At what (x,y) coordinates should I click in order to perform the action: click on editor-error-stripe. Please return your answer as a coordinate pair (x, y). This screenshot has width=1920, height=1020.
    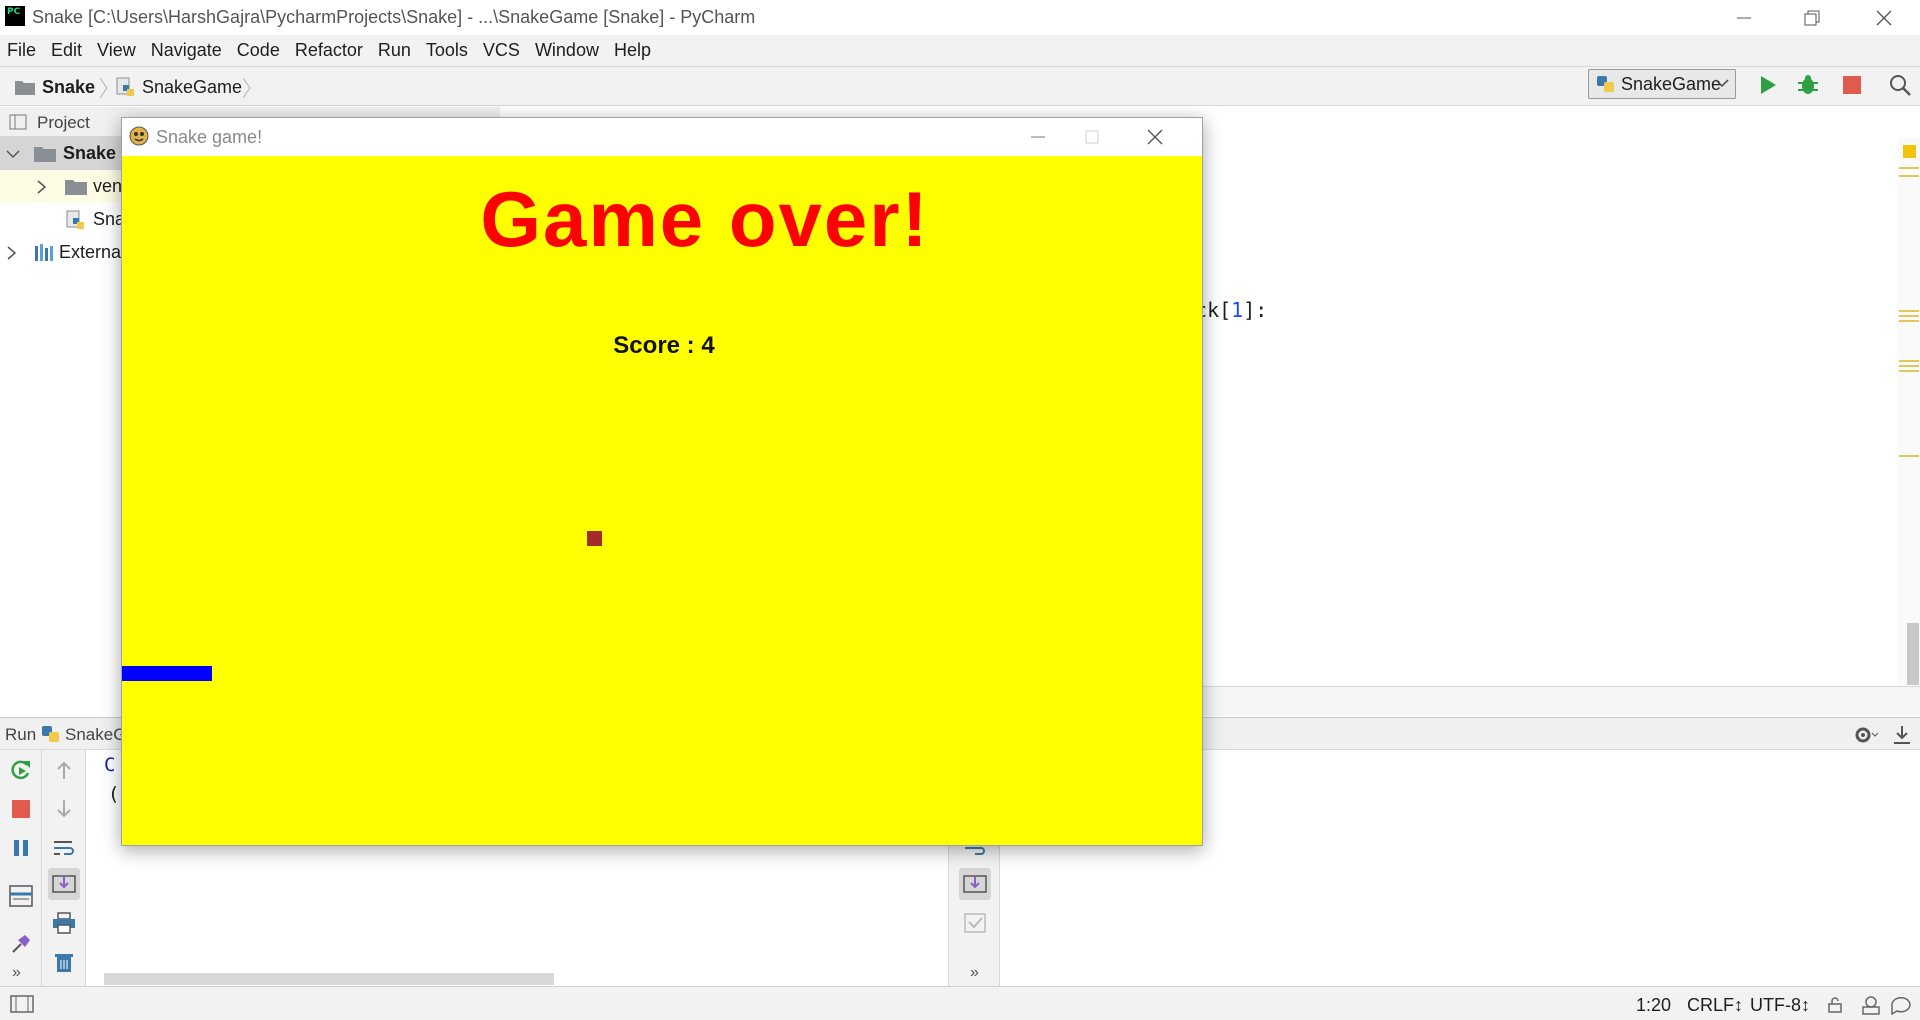
    Looking at the image, I should click on (1908, 412).